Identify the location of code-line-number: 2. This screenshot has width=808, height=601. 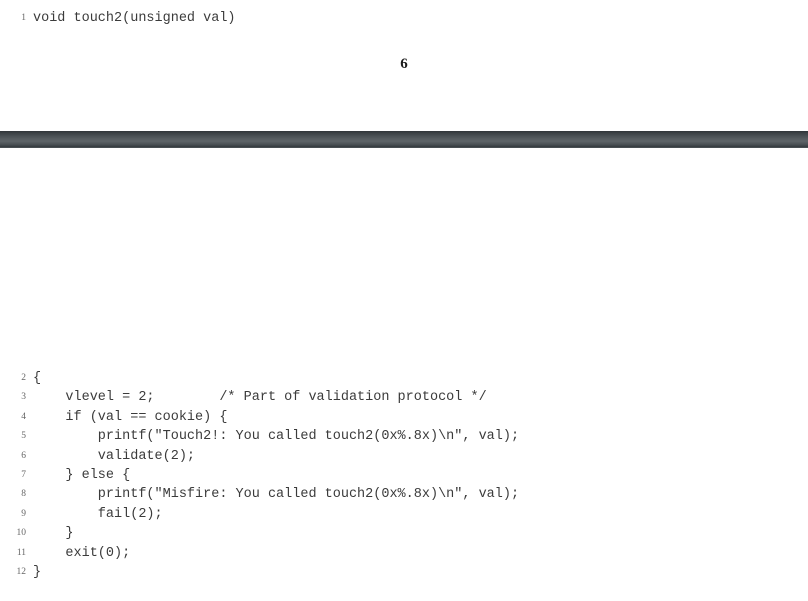
(23, 378).